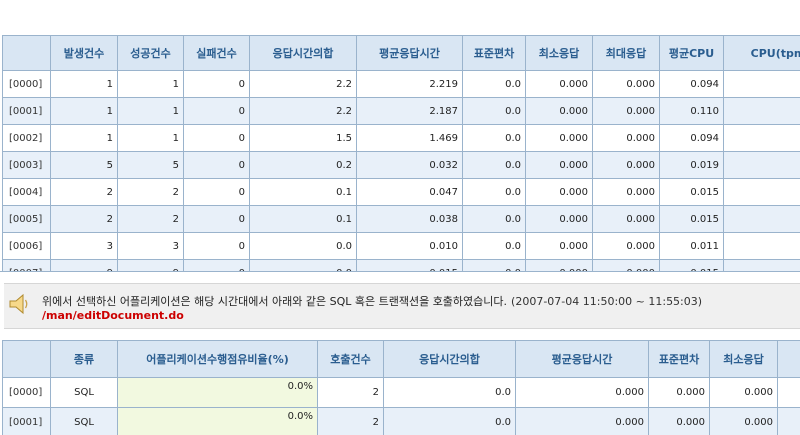  I want to click on row-id-cell: [0006], so click(26, 246).